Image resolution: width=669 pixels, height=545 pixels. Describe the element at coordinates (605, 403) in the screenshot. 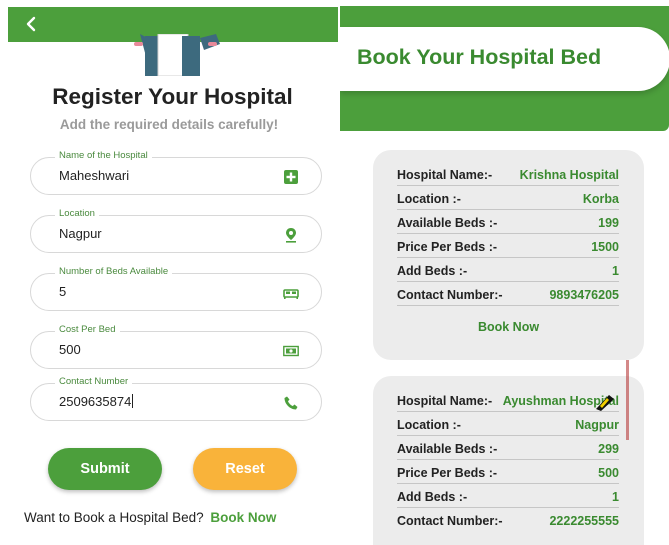

I see `cursor-overlay-icon` at that location.